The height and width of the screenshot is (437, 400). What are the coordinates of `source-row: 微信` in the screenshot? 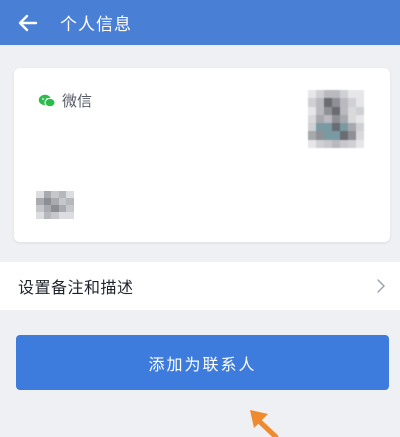 It's located at (65, 100).